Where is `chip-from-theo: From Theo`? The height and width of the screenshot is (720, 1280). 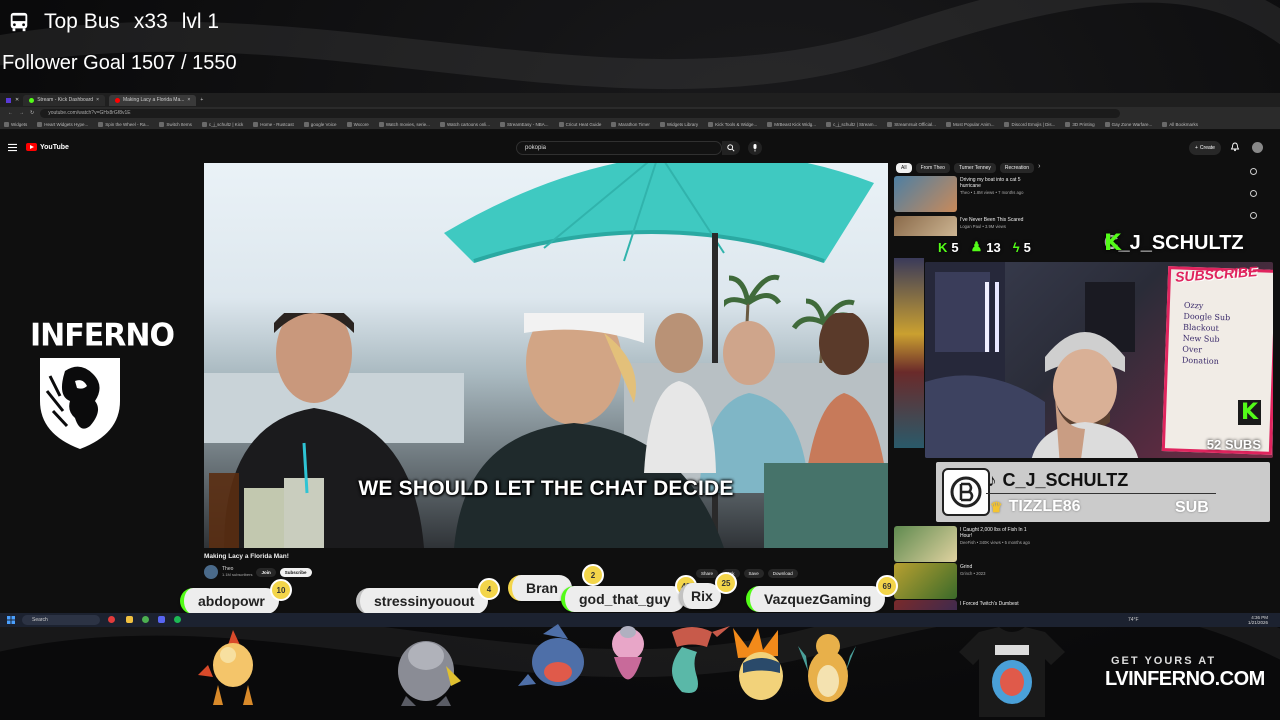 chip-from-theo: From Theo is located at coordinates (932, 168).